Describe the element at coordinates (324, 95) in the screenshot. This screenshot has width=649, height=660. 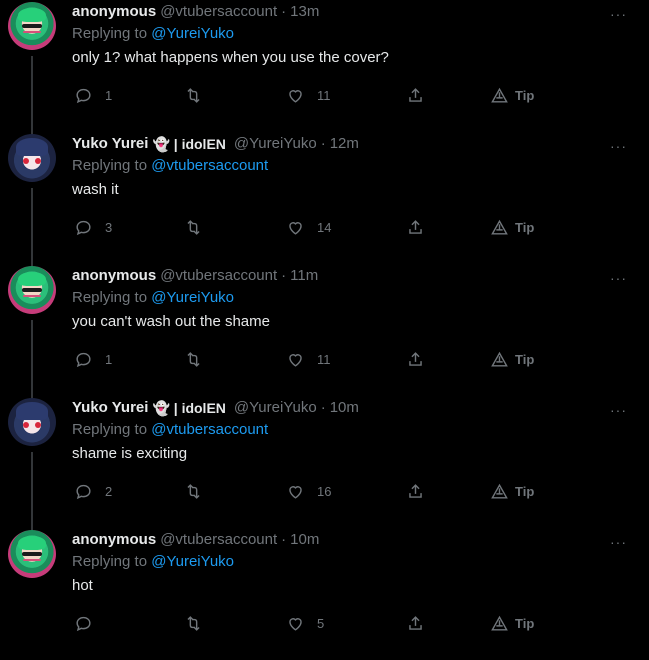
I see `like-count: 11` at that location.